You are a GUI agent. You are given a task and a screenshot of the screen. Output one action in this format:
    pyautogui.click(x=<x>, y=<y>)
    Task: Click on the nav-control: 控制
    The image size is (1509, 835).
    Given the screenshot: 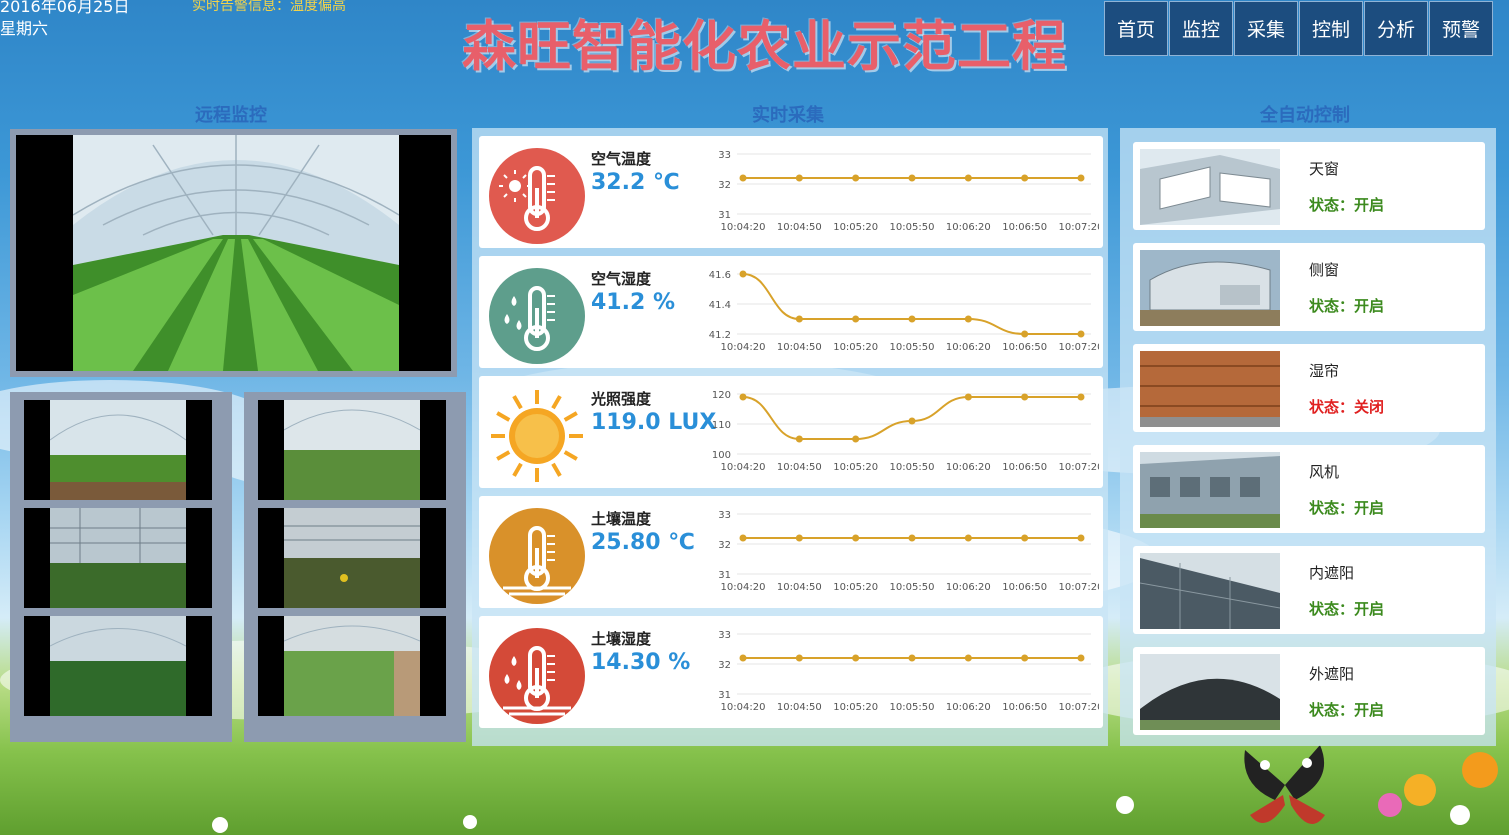 What is the action you would take?
    pyautogui.click(x=1331, y=28)
    